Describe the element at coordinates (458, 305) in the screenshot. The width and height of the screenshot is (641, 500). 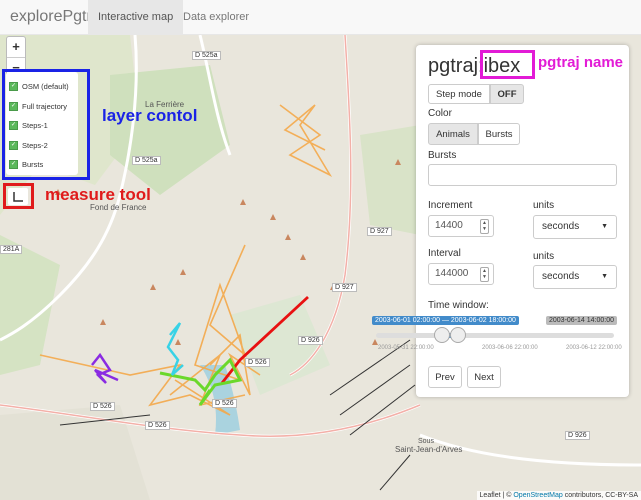
I see `time-window-label: Time window:` at that location.